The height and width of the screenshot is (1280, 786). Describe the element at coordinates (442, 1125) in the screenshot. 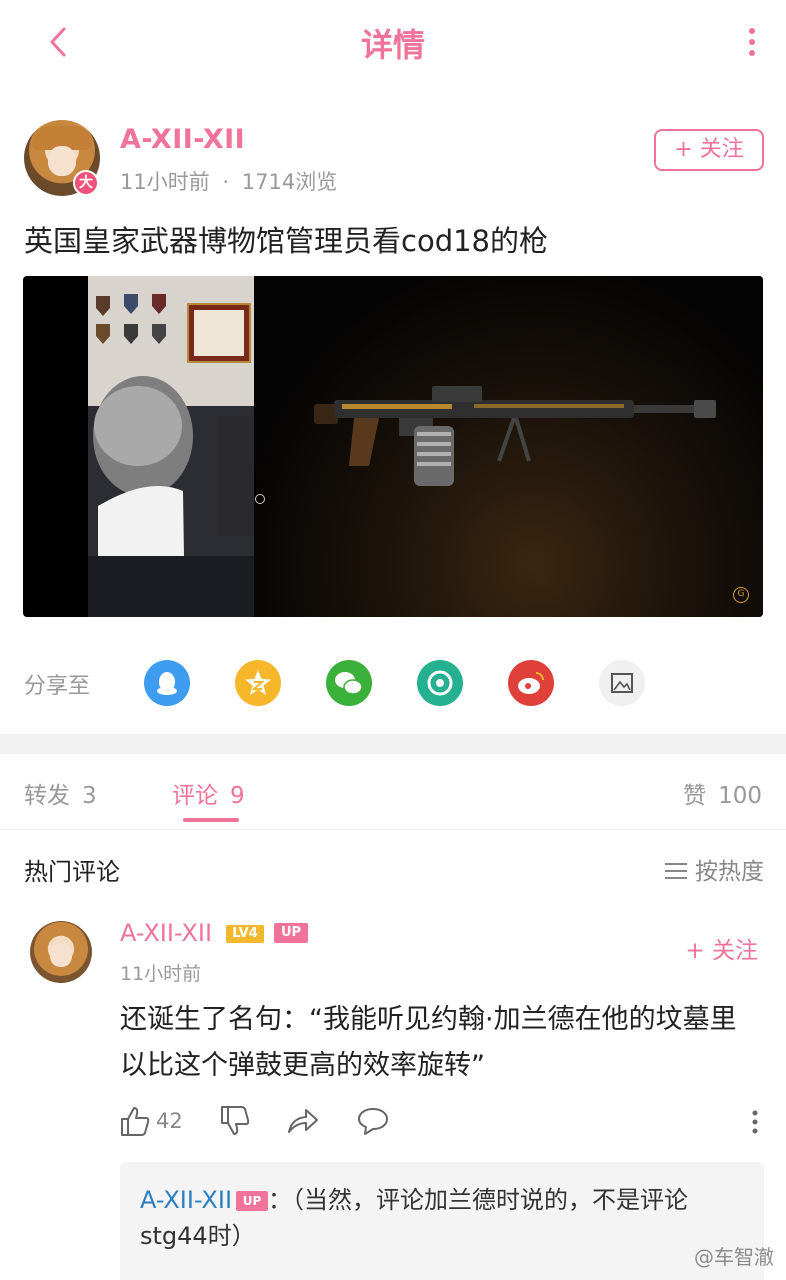

I see `comment-actions: 42` at that location.